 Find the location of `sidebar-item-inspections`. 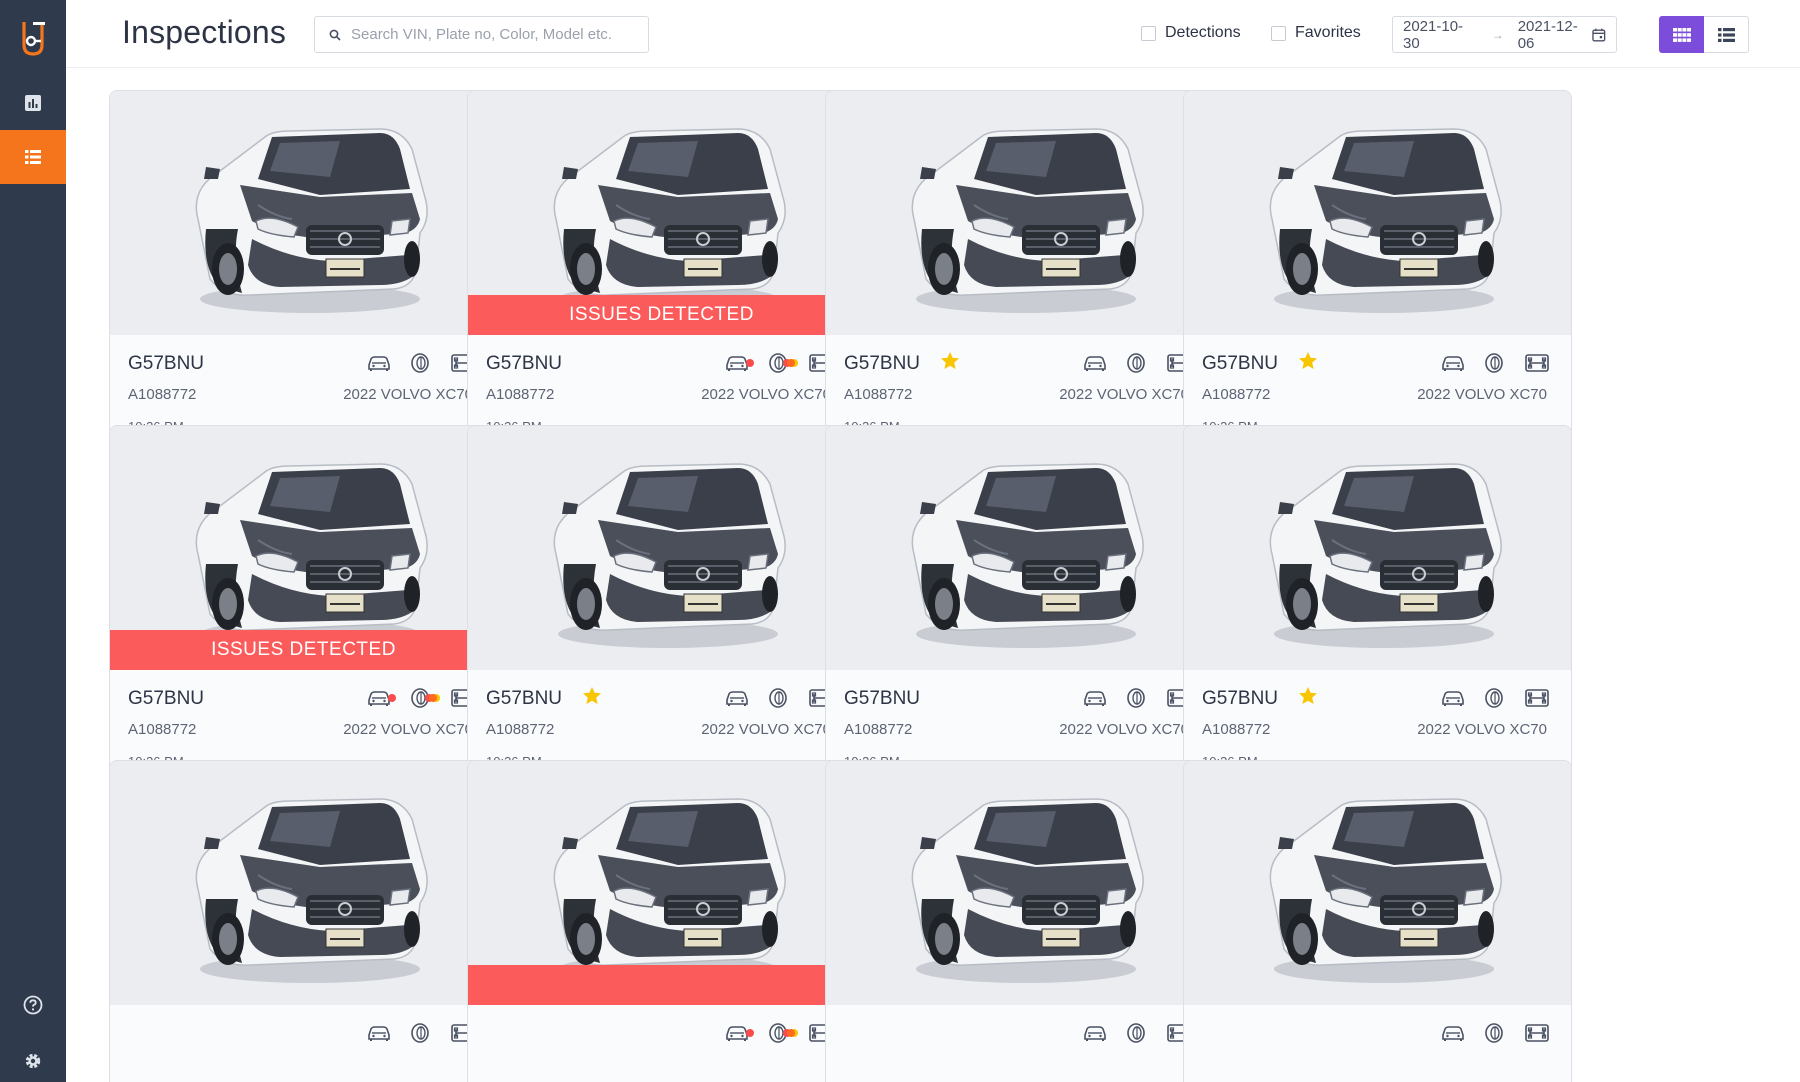

sidebar-item-inspections is located at coordinates (33, 157).